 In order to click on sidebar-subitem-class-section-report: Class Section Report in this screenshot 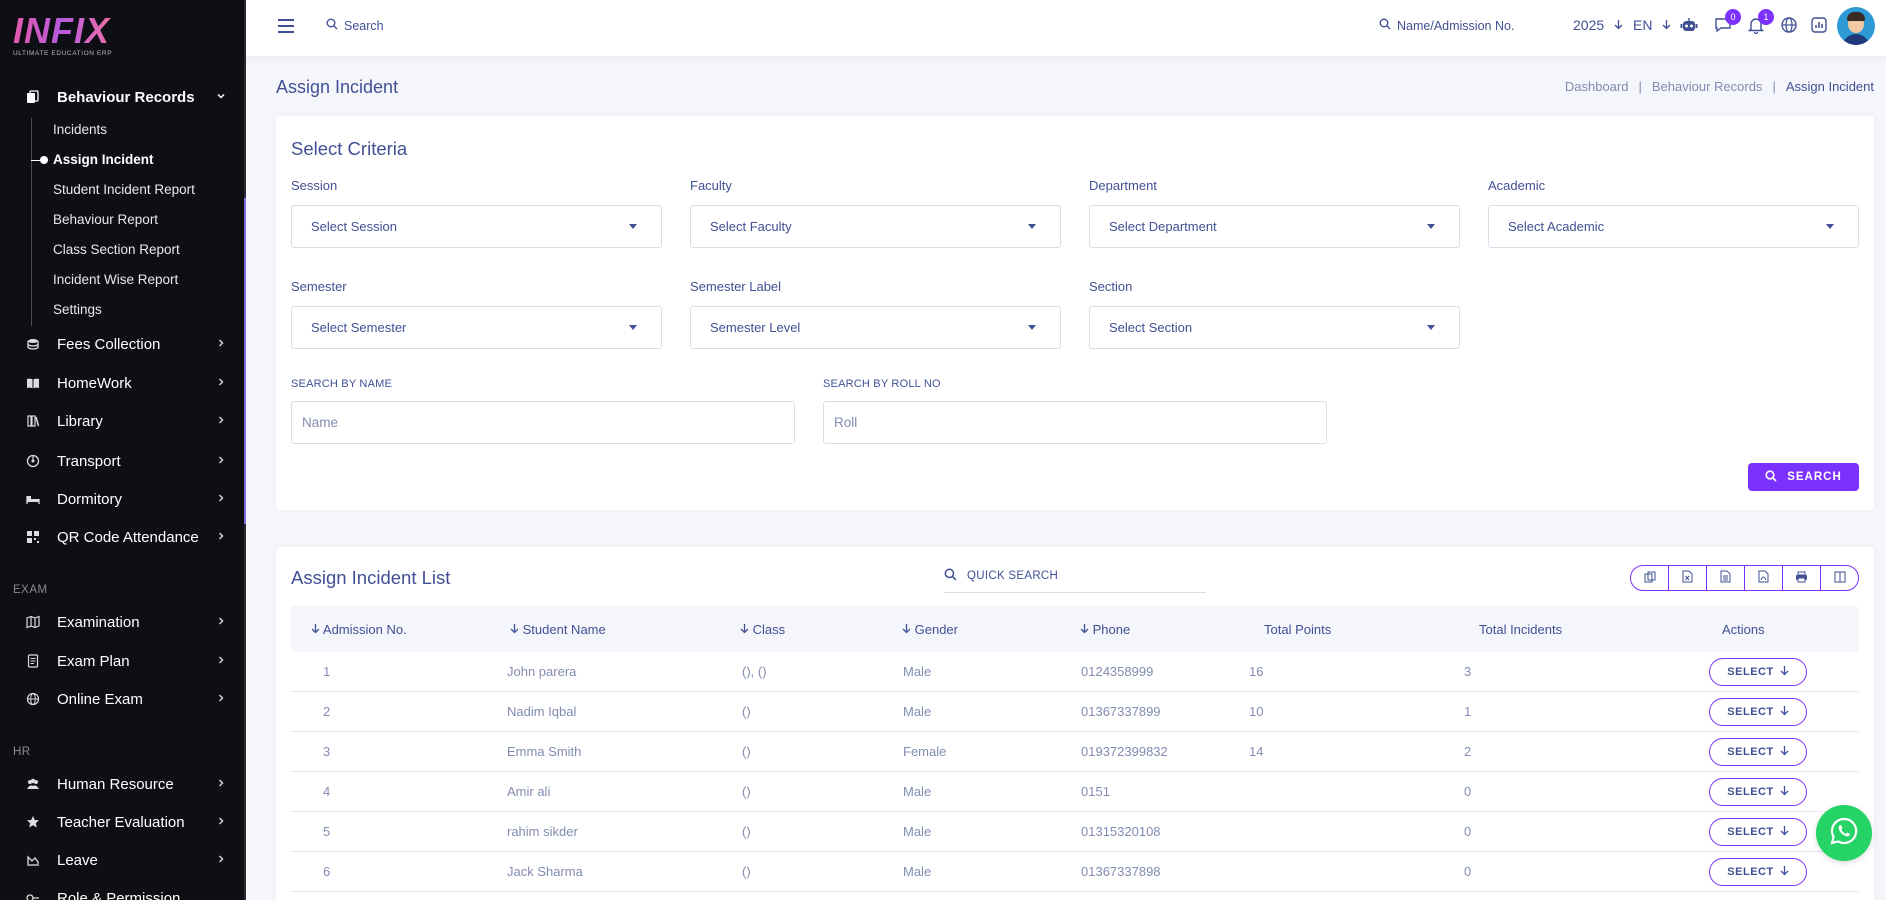, I will do `click(116, 249)`.